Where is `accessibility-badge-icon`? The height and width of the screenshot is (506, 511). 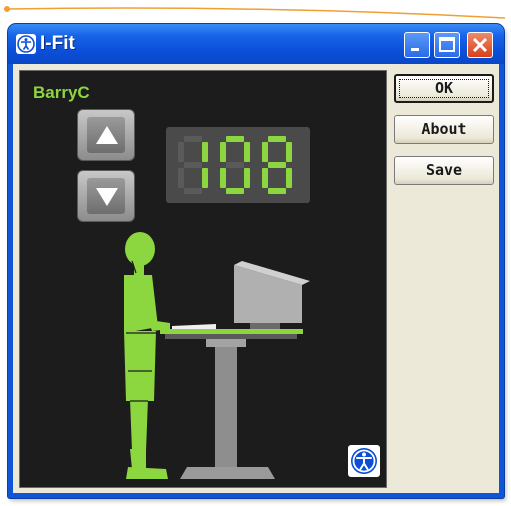
accessibility-badge-icon is located at coordinates (364, 461).